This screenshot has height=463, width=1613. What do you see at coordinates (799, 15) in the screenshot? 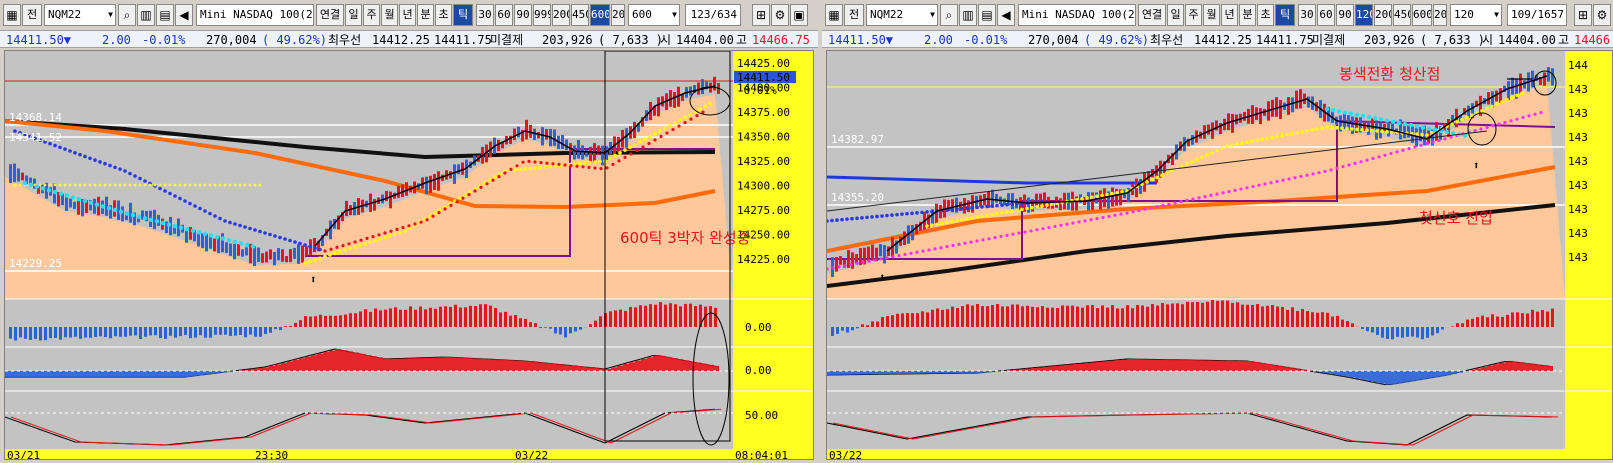
I see `save-icon: ▣` at bounding box center [799, 15].